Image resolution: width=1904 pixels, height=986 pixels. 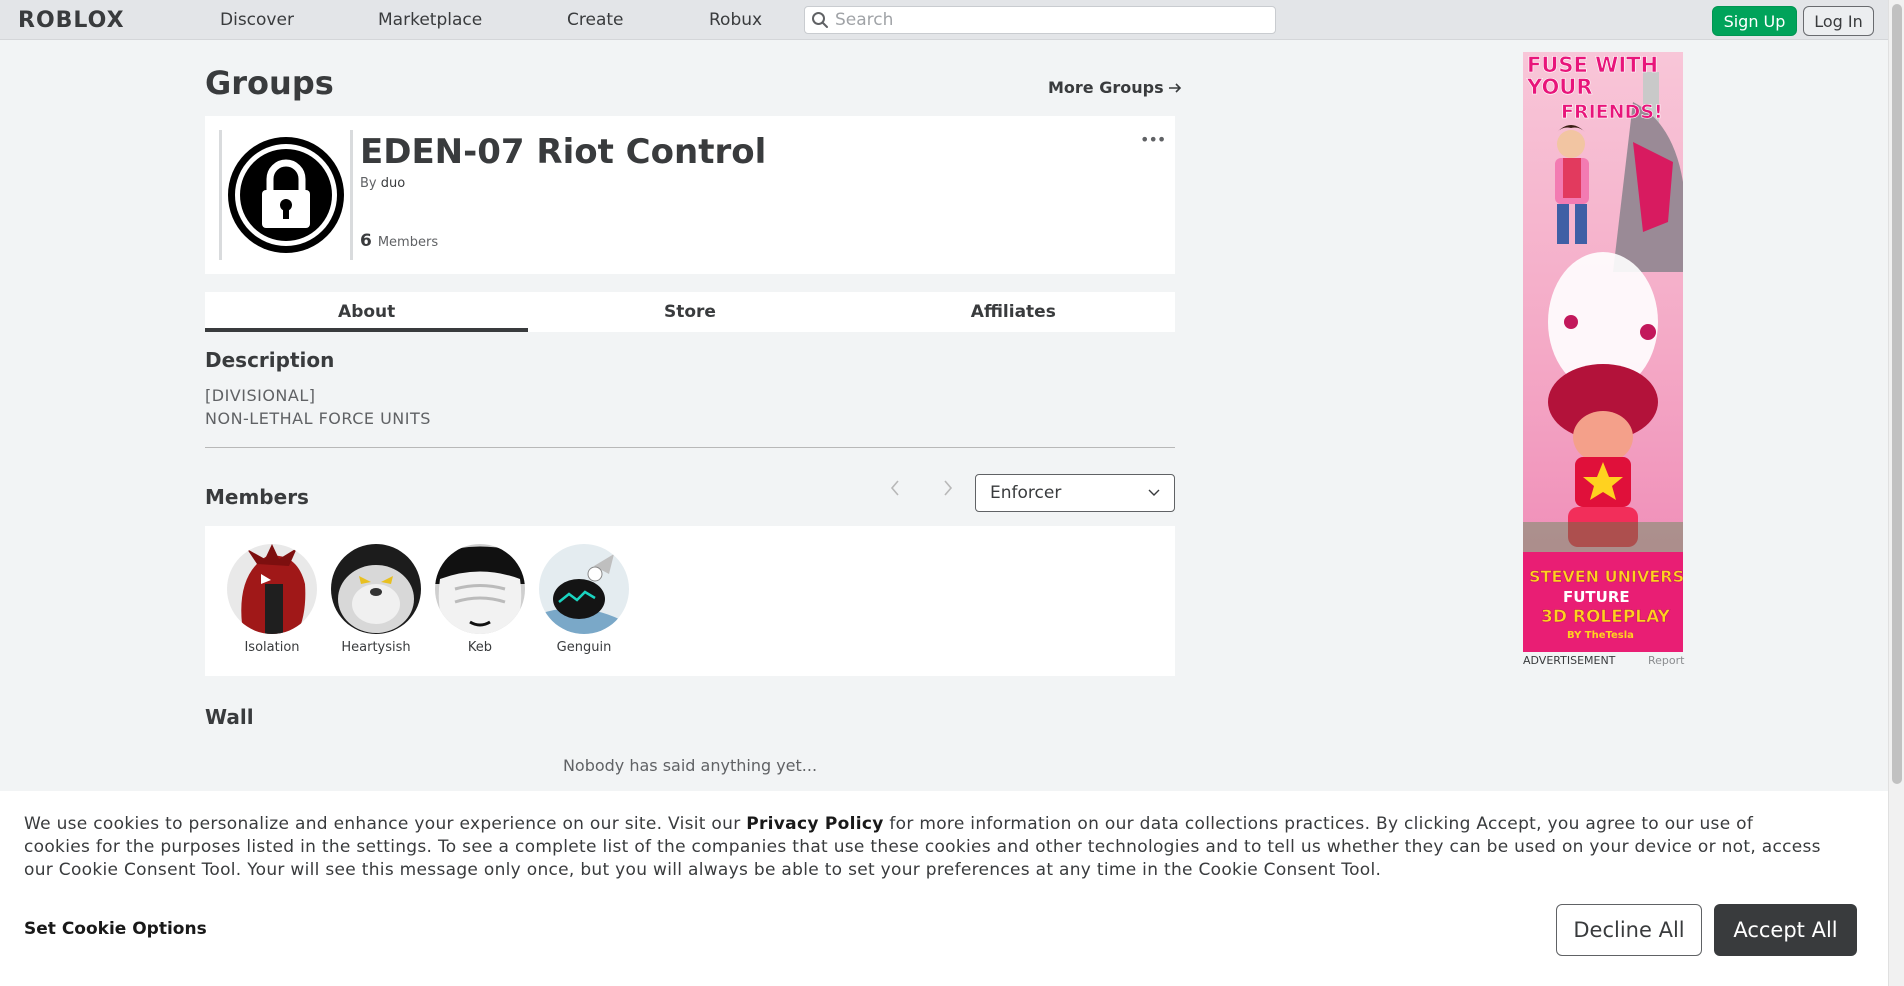 What do you see at coordinates (318, 407) in the screenshot?
I see `description-text: [DIVISIONAL] NON-LETHAL FORCE UNITS` at bounding box center [318, 407].